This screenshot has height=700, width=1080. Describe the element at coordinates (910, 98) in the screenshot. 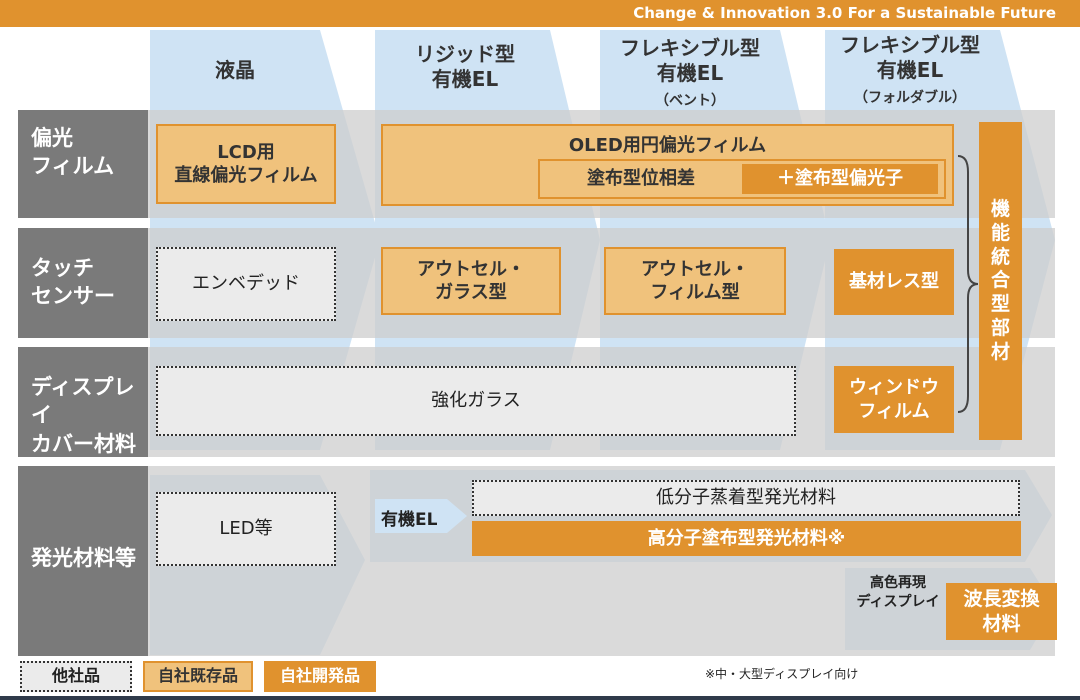

I see `column-header-foldable-sub: （フォルダブル）` at that location.